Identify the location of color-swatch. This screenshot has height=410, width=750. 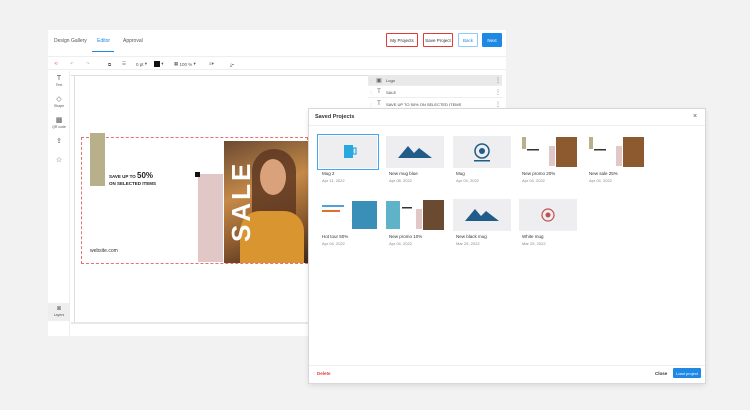
(157, 64).